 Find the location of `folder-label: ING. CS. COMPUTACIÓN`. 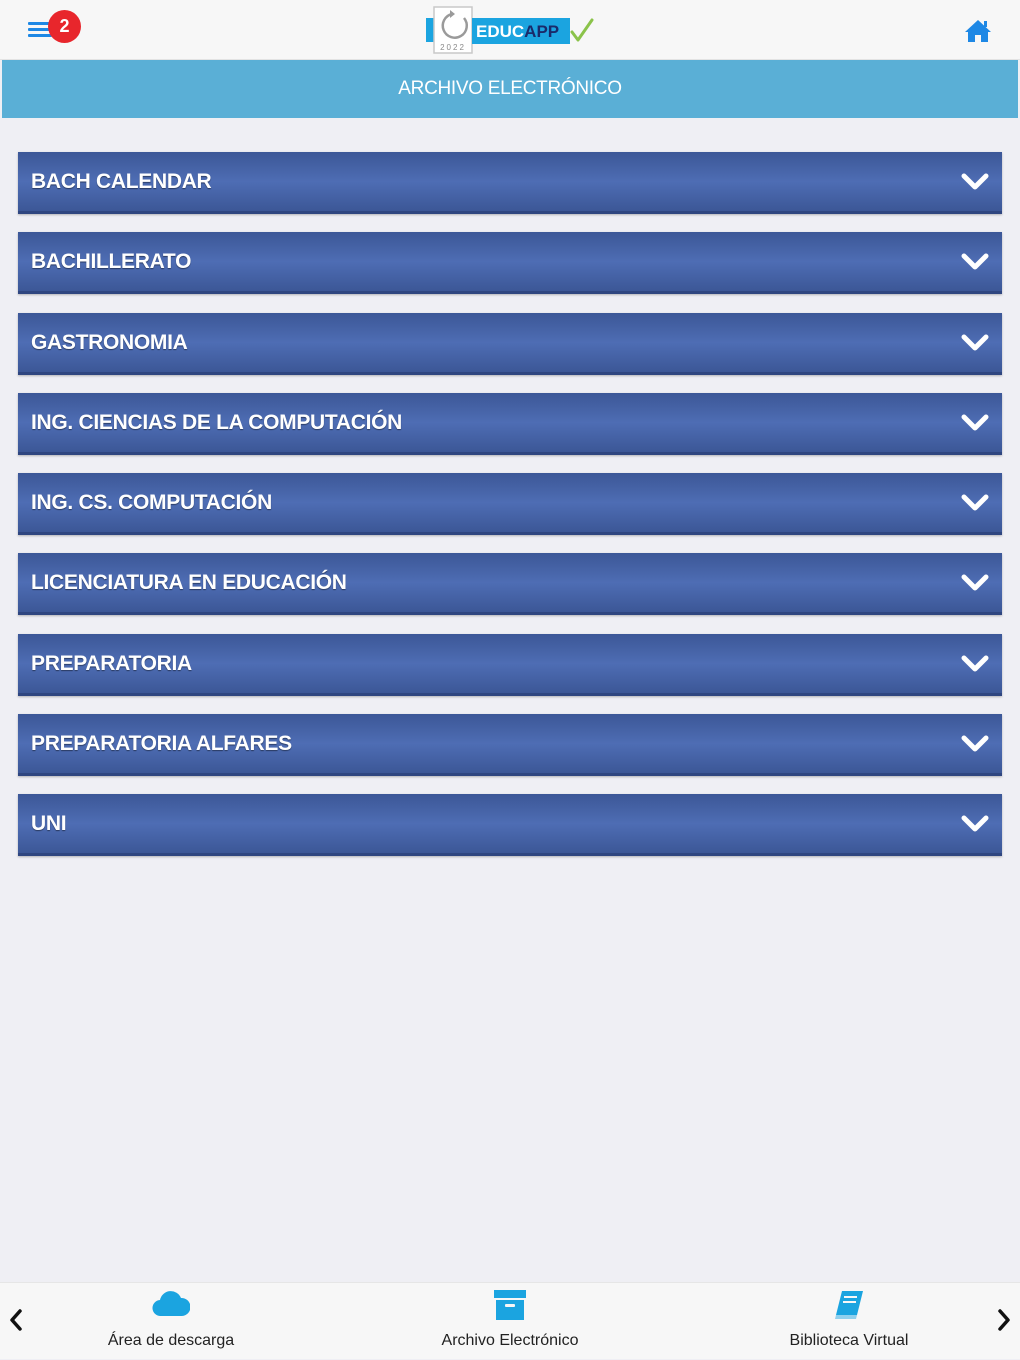

folder-label: ING. CS. COMPUTACIÓN is located at coordinates (151, 503).